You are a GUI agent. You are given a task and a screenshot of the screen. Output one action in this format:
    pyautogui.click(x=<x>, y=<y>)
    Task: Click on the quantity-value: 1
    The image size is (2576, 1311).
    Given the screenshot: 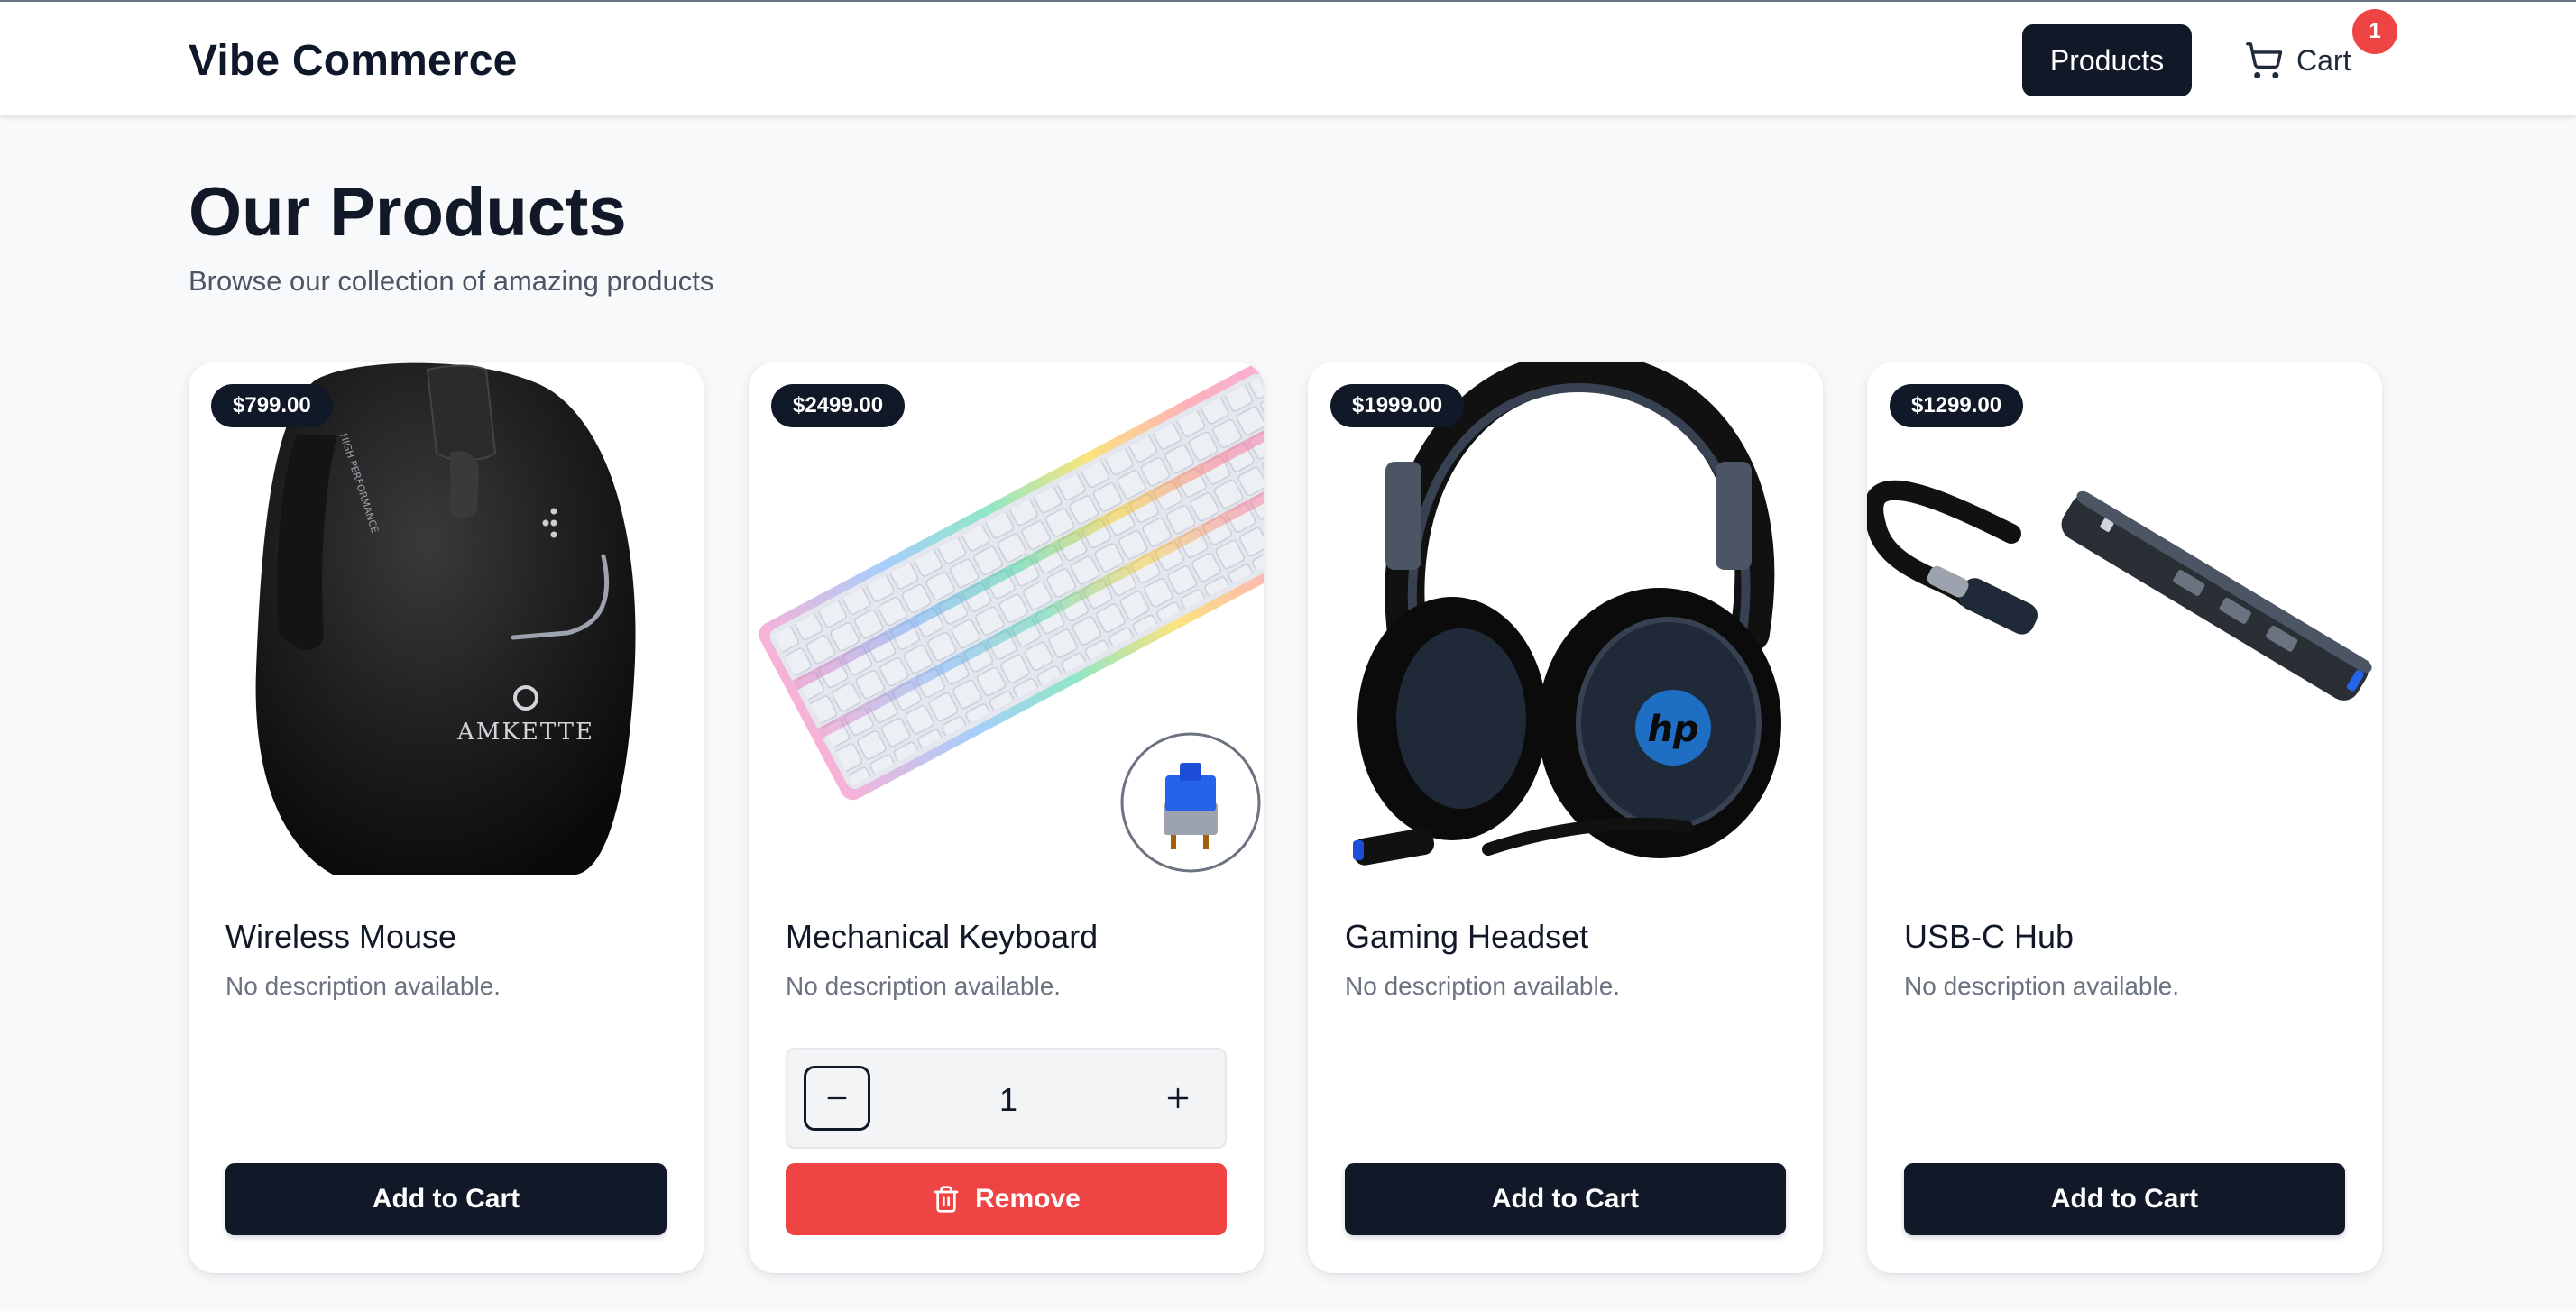 What is the action you would take?
    pyautogui.click(x=1008, y=1099)
    